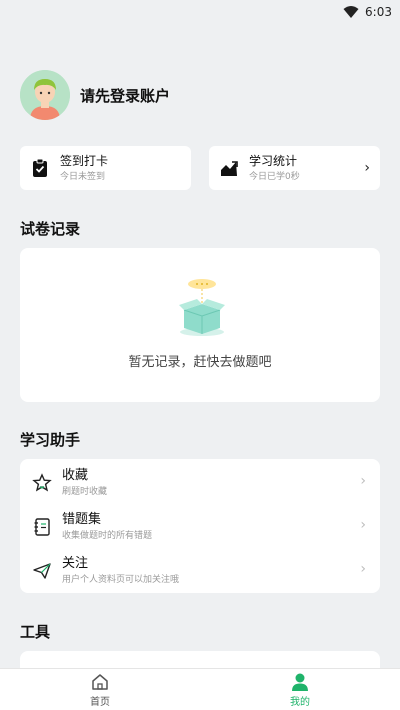 This screenshot has width=400, height=710. Describe the element at coordinates (202, 307) in the screenshot. I see `empty-box-icon` at that location.